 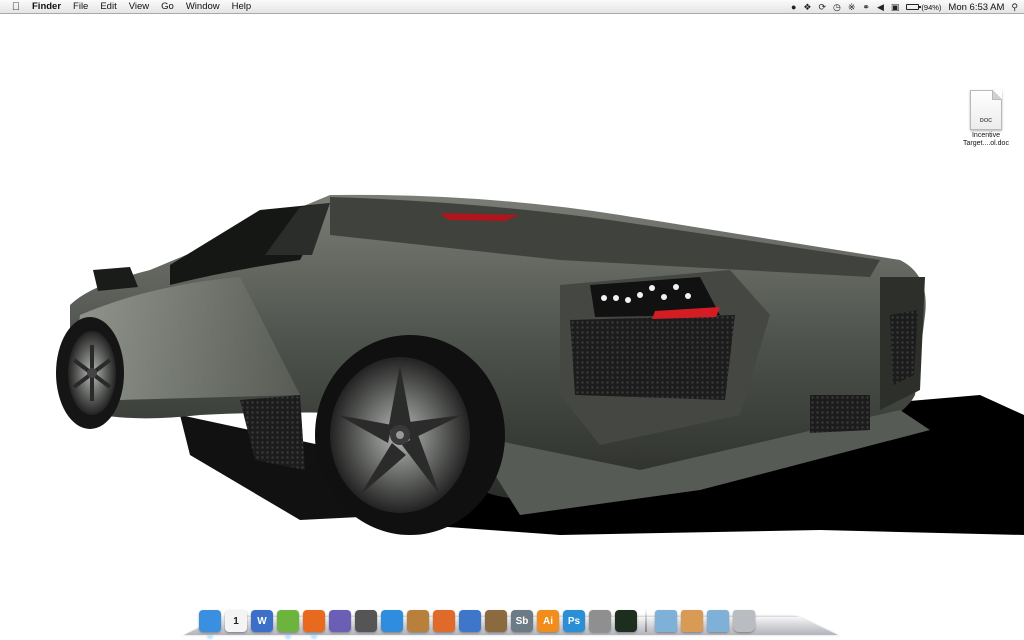 What do you see at coordinates (242, 7) in the screenshot?
I see `menu-help: Help` at bounding box center [242, 7].